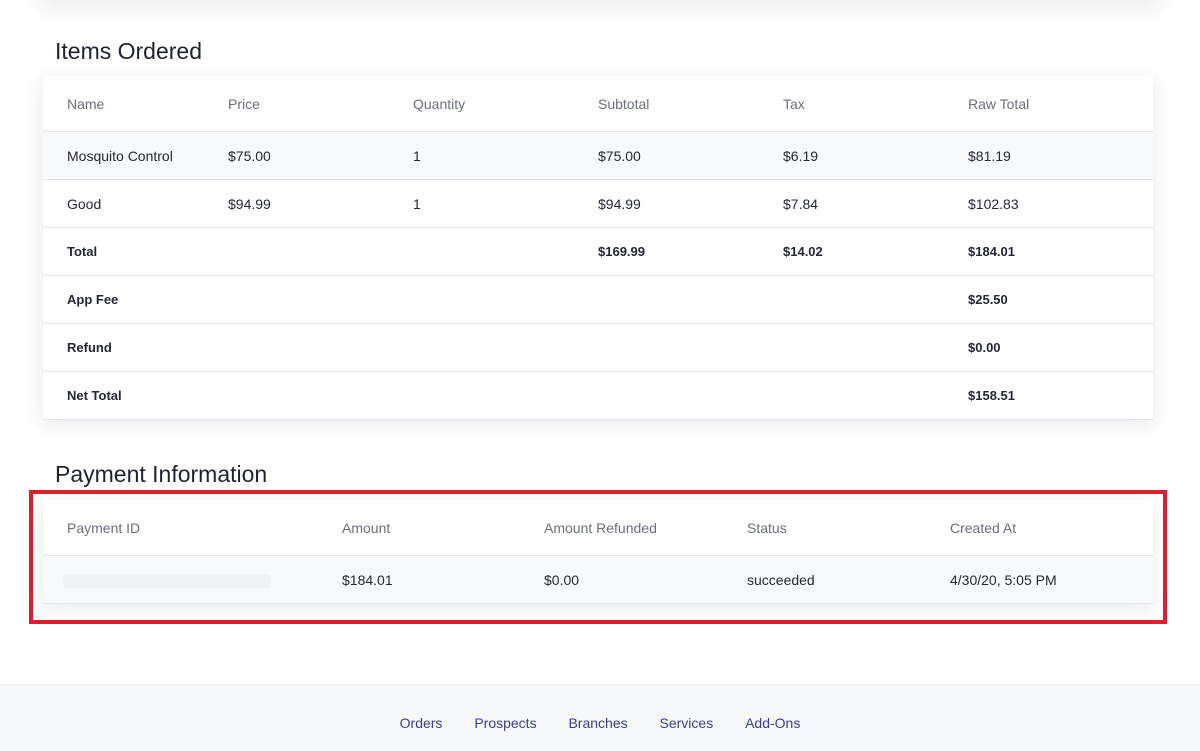 Image resolution: width=1200 pixels, height=751 pixels. Describe the element at coordinates (123, 104) in the screenshot. I see `column-header-name: Name` at that location.